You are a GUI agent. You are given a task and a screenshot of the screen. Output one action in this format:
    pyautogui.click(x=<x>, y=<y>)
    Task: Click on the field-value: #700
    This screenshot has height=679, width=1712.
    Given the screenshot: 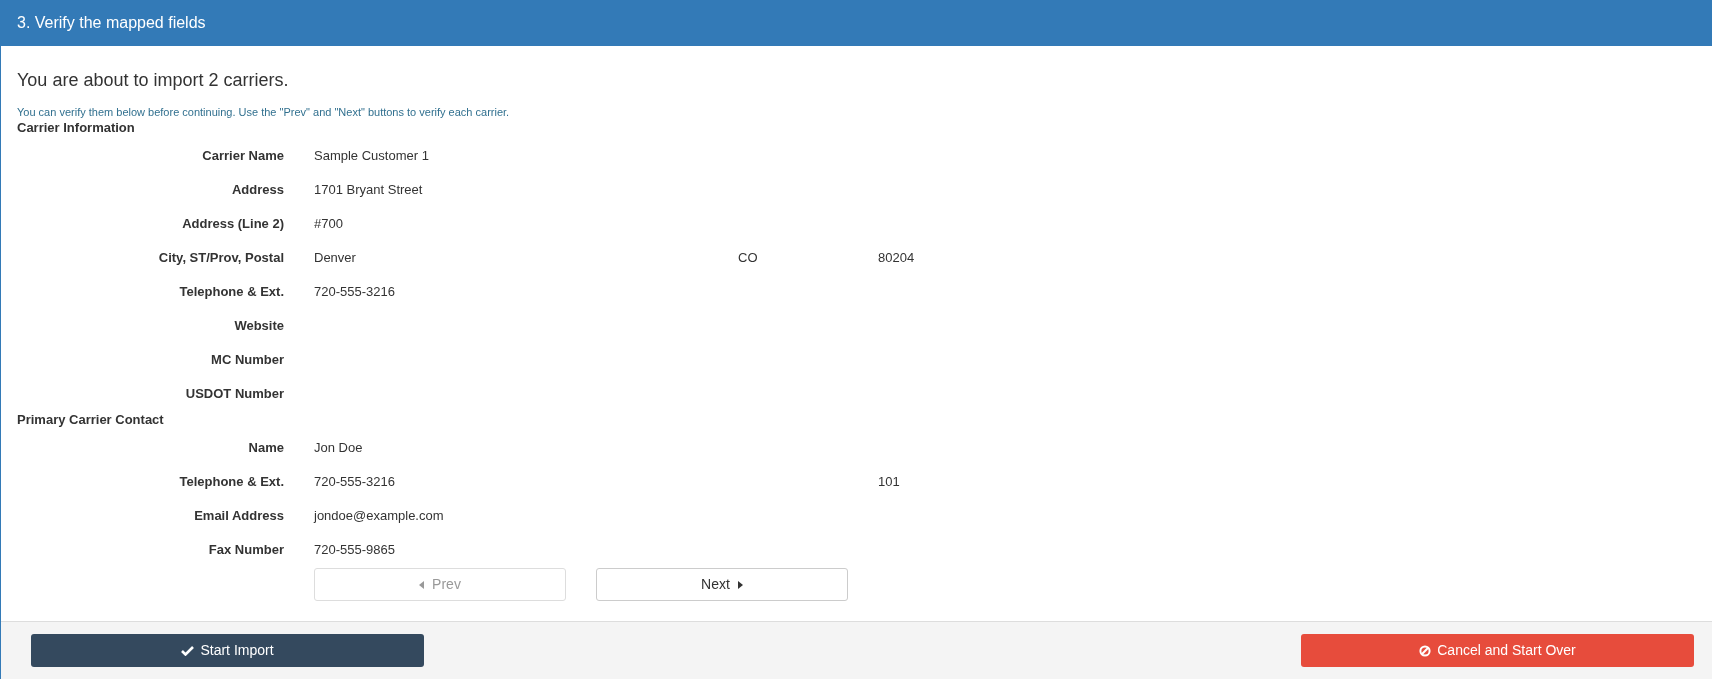 What is the action you would take?
    pyautogui.click(x=328, y=224)
    